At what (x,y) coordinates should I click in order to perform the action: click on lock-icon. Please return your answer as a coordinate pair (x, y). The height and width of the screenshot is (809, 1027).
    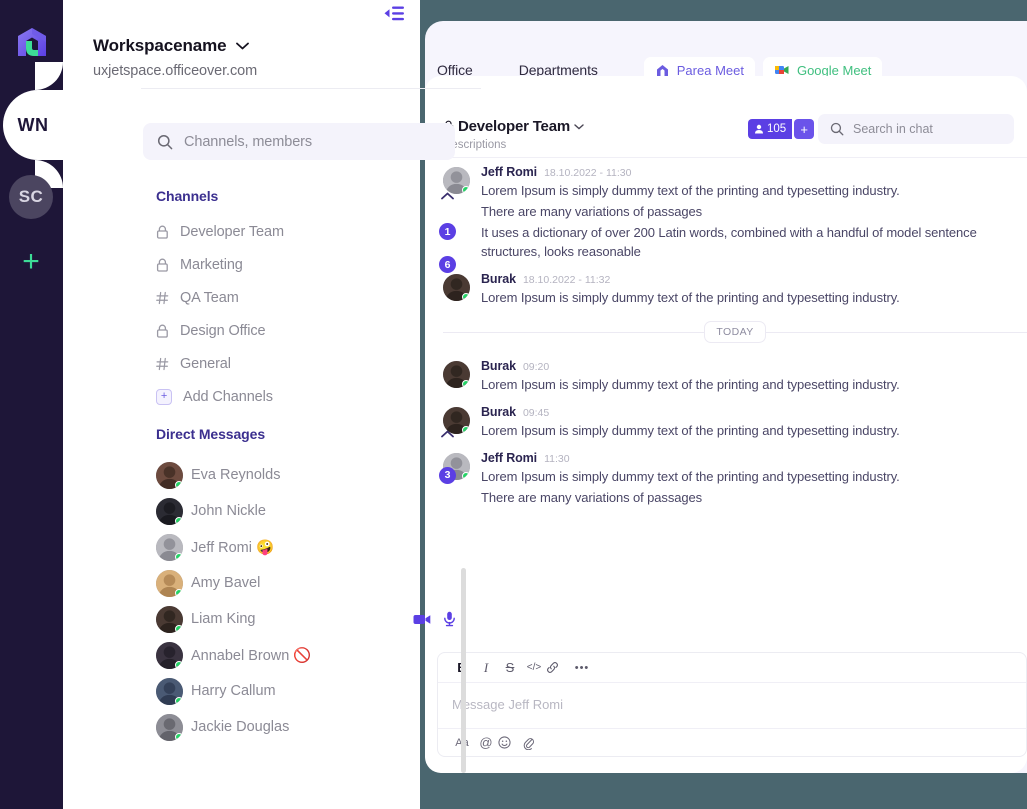
    Looking at the image, I should click on (162, 265).